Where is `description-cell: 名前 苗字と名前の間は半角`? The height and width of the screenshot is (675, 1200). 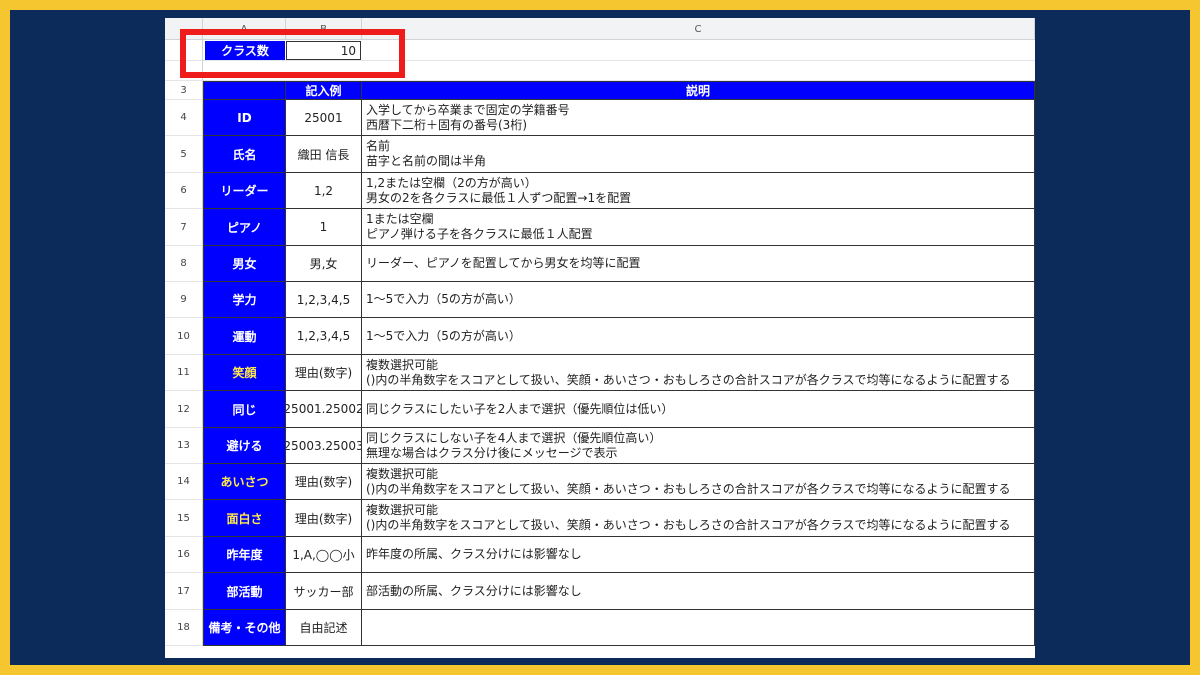 description-cell: 名前 苗字と名前の間は半角 is located at coordinates (698, 154).